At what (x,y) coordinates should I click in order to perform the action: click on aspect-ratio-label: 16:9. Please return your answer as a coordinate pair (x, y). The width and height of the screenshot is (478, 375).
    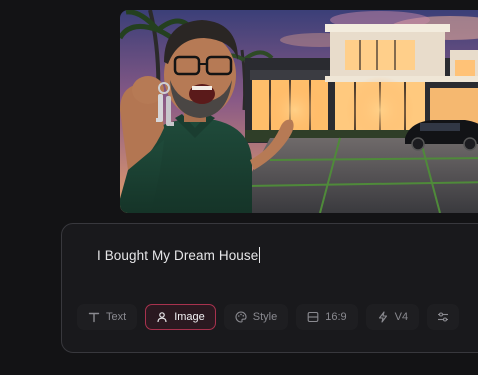
    Looking at the image, I should click on (336, 317).